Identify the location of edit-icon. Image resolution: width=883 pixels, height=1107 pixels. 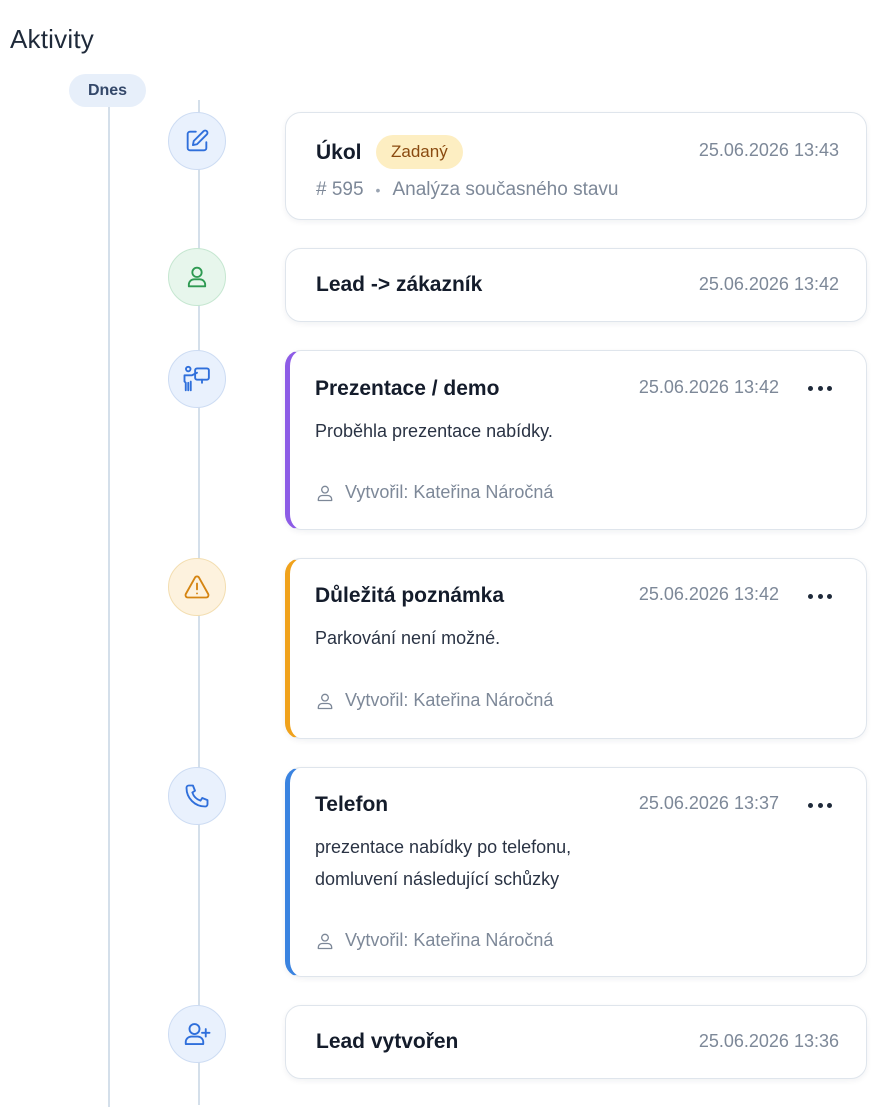
(197, 141).